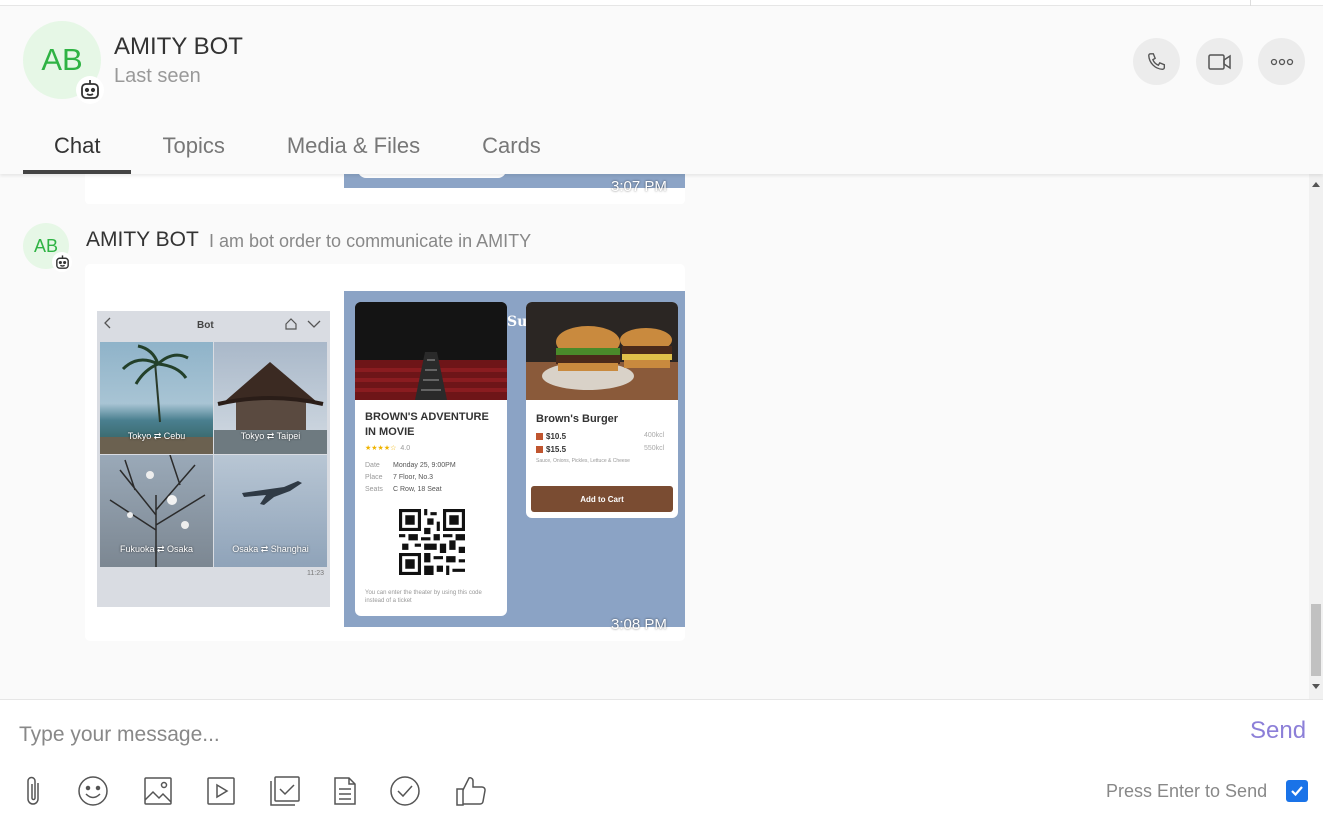 The image size is (1323, 817). I want to click on emoji-icon, so click(93, 791).